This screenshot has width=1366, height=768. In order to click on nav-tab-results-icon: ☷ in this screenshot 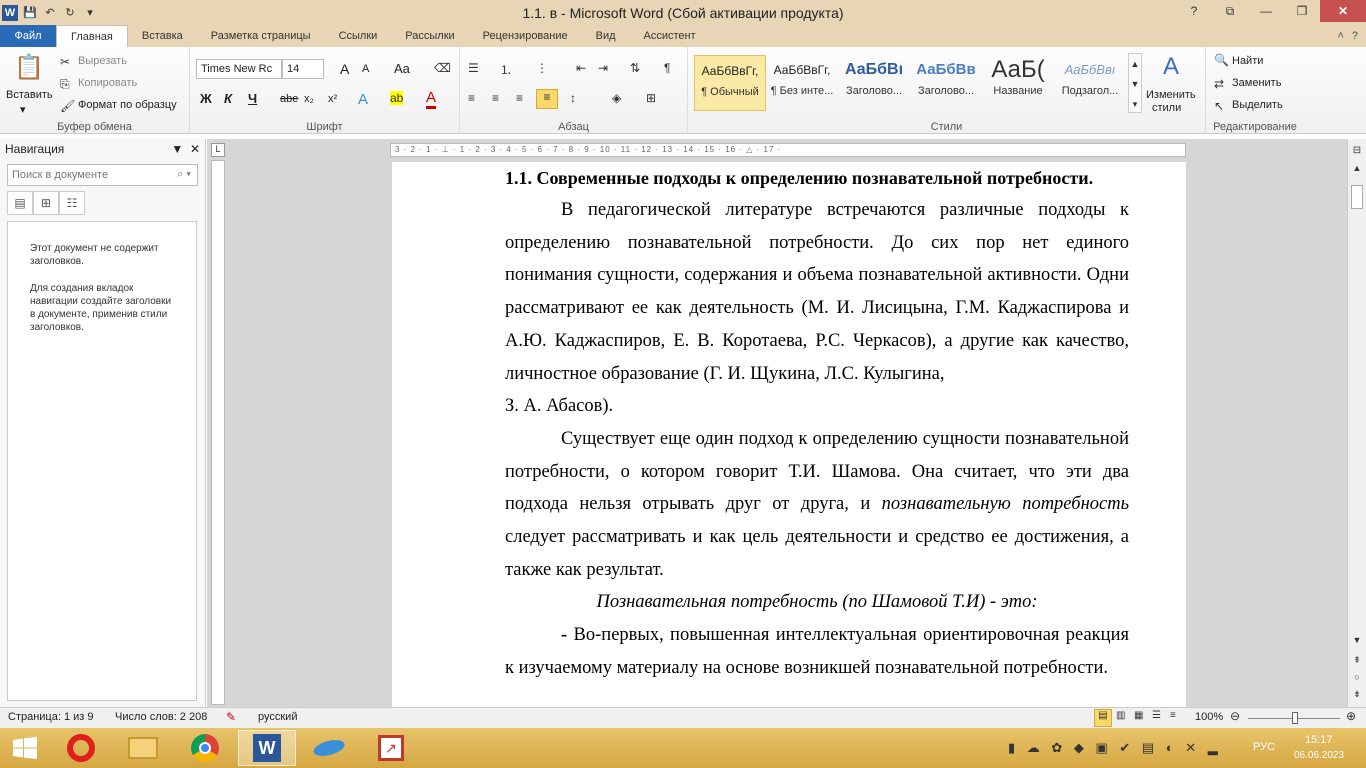, I will do `click(72, 203)`.